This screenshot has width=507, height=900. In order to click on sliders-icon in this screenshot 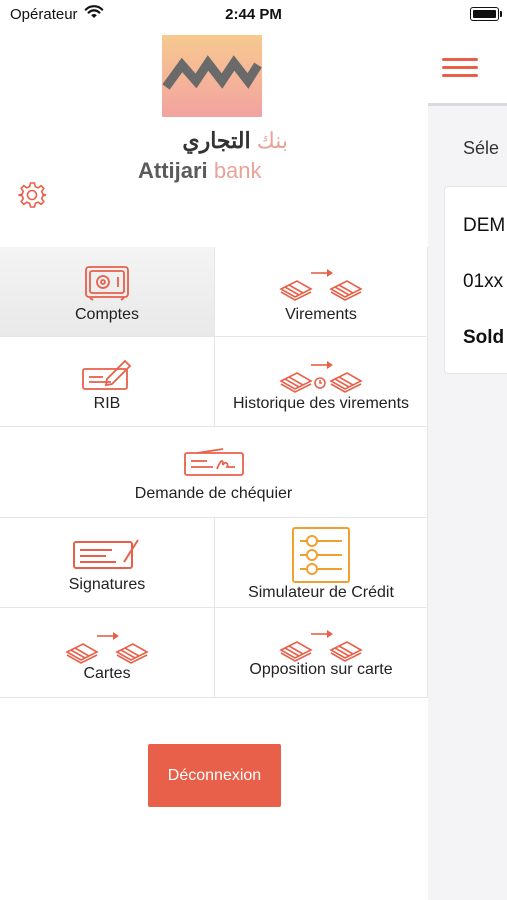, I will do `click(321, 557)`.